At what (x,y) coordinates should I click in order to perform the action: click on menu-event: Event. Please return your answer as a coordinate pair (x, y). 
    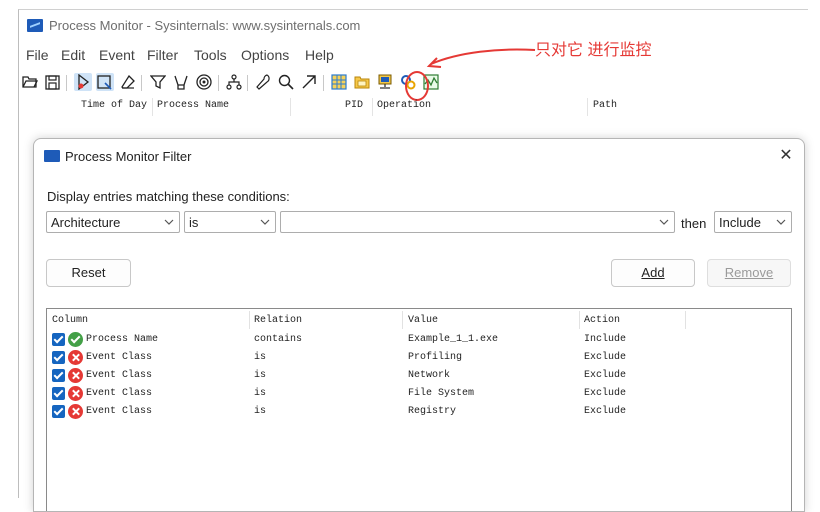
    Looking at the image, I should click on (117, 55).